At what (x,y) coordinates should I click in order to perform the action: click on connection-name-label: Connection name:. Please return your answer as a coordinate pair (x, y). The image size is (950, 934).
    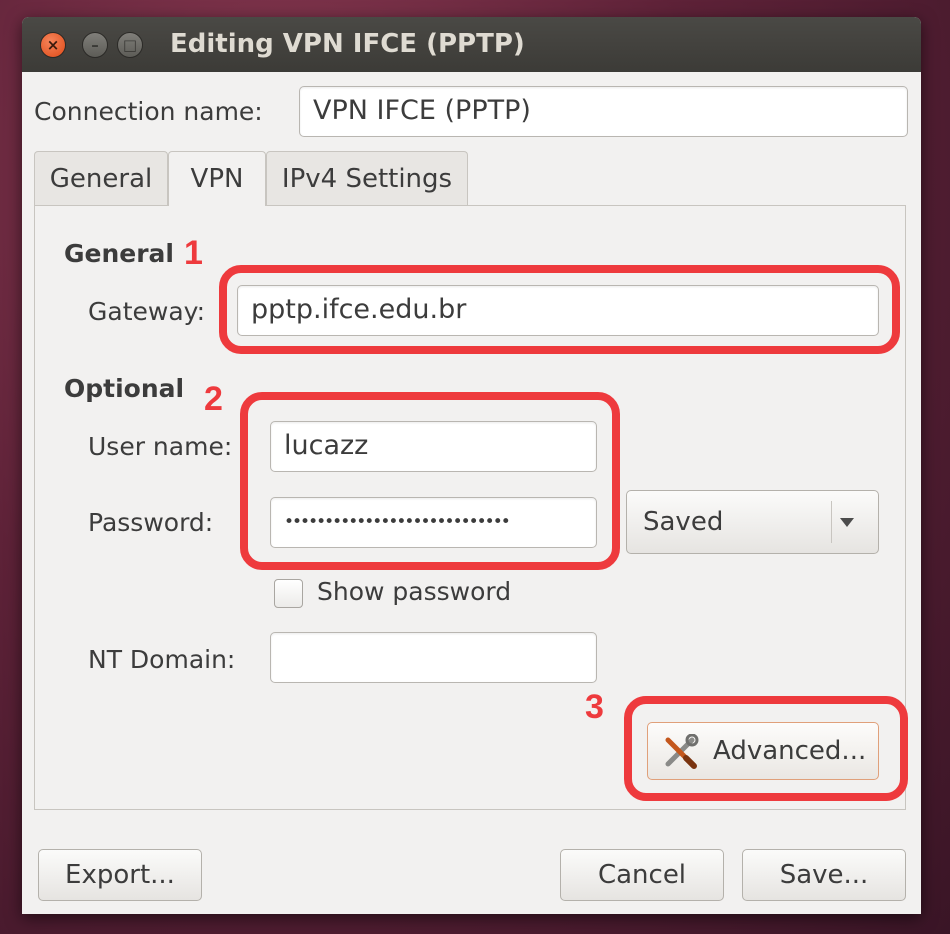
    Looking at the image, I should click on (148, 111).